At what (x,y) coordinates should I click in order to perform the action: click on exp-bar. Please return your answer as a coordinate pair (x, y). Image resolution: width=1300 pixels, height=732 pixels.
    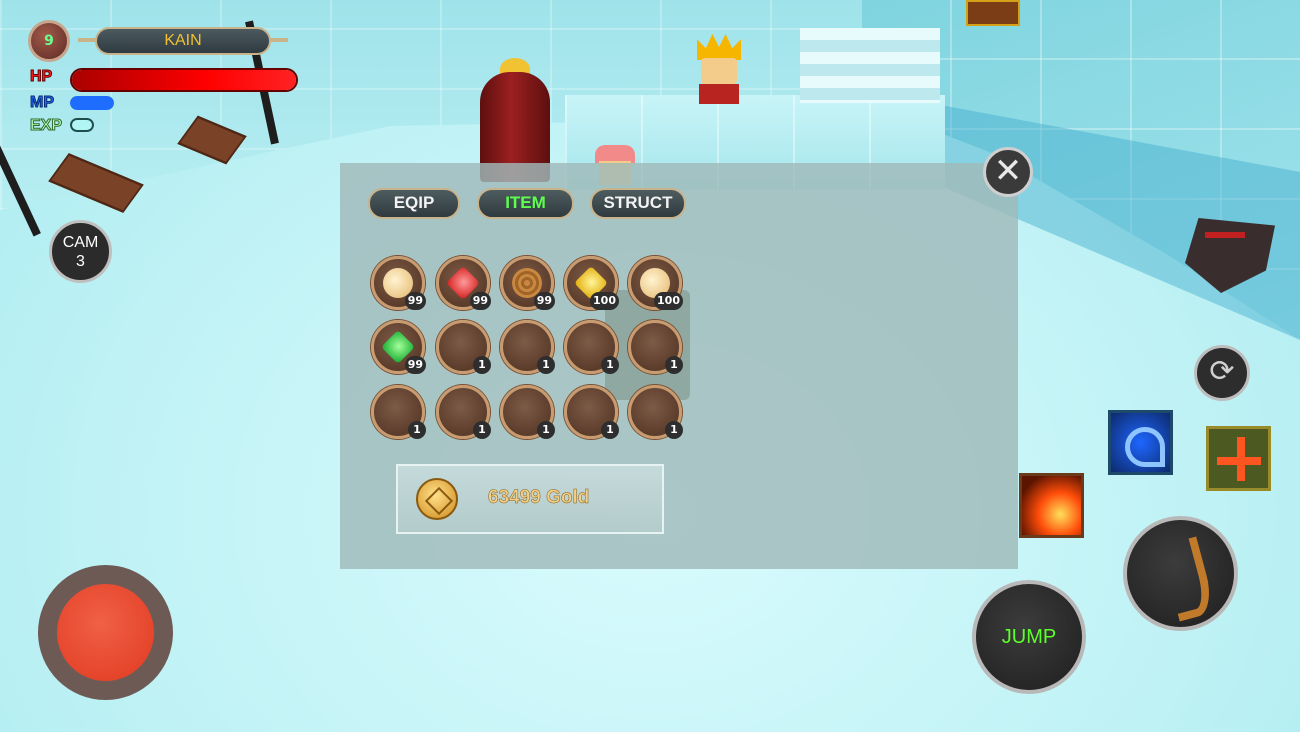
    Looking at the image, I should click on (82, 125).